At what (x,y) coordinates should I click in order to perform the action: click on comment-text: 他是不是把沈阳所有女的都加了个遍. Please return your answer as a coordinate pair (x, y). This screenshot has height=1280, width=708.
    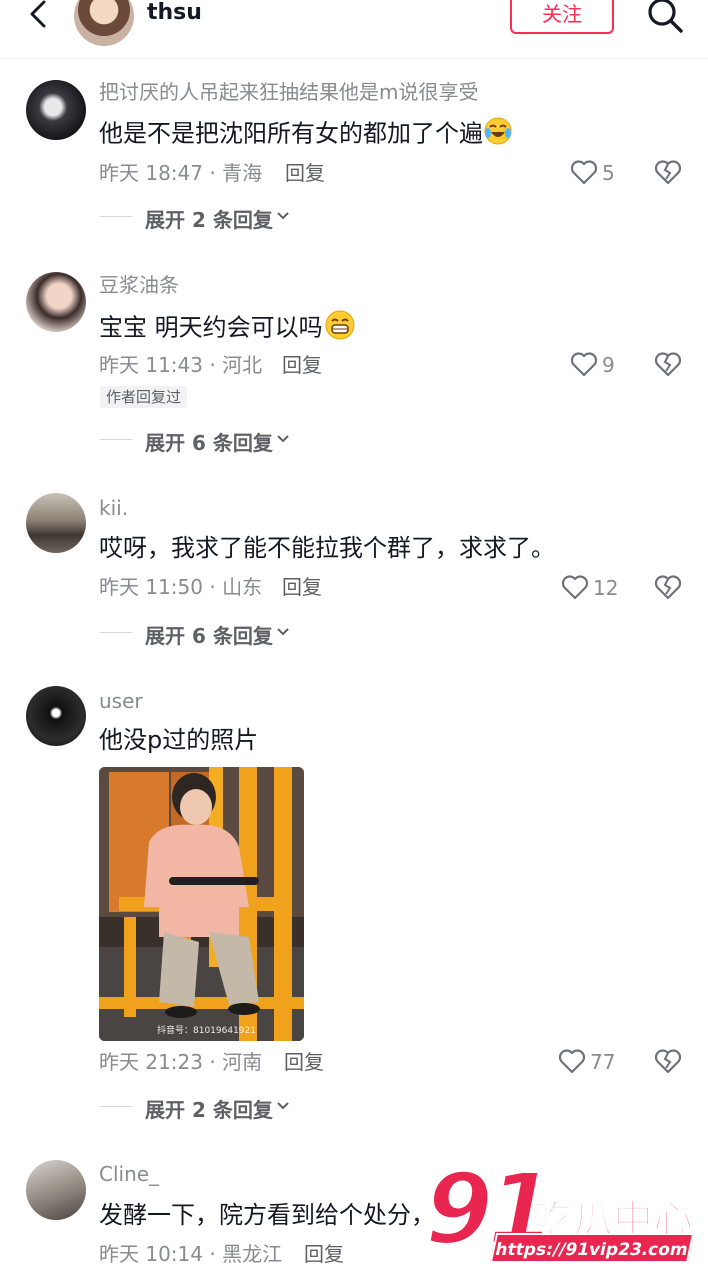
    Looking at the image, I should click on (306, 134).